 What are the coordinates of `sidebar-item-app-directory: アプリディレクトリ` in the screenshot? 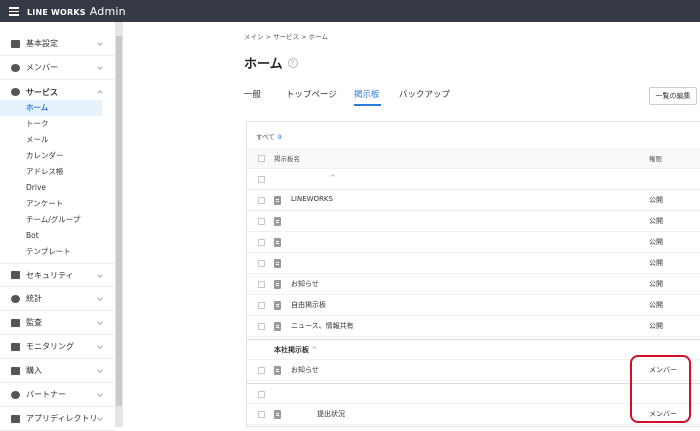 It's located at (57, 419).